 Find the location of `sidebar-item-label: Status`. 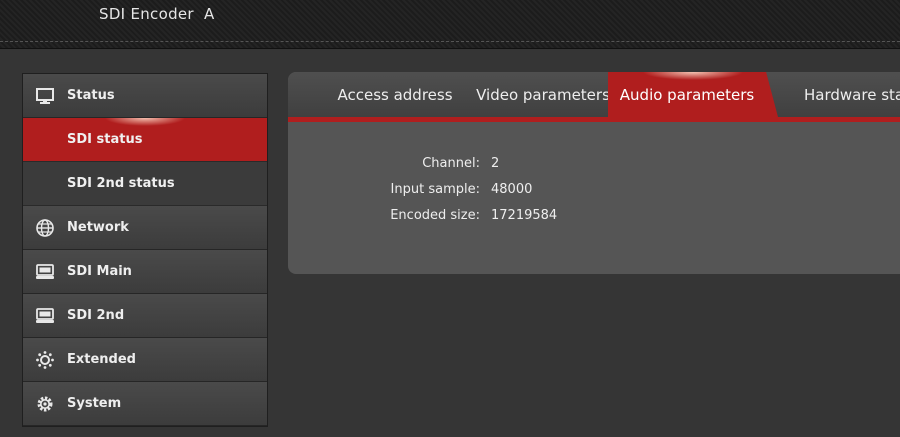

sidebar-item-label: Status is located at coordinates (91, 95).